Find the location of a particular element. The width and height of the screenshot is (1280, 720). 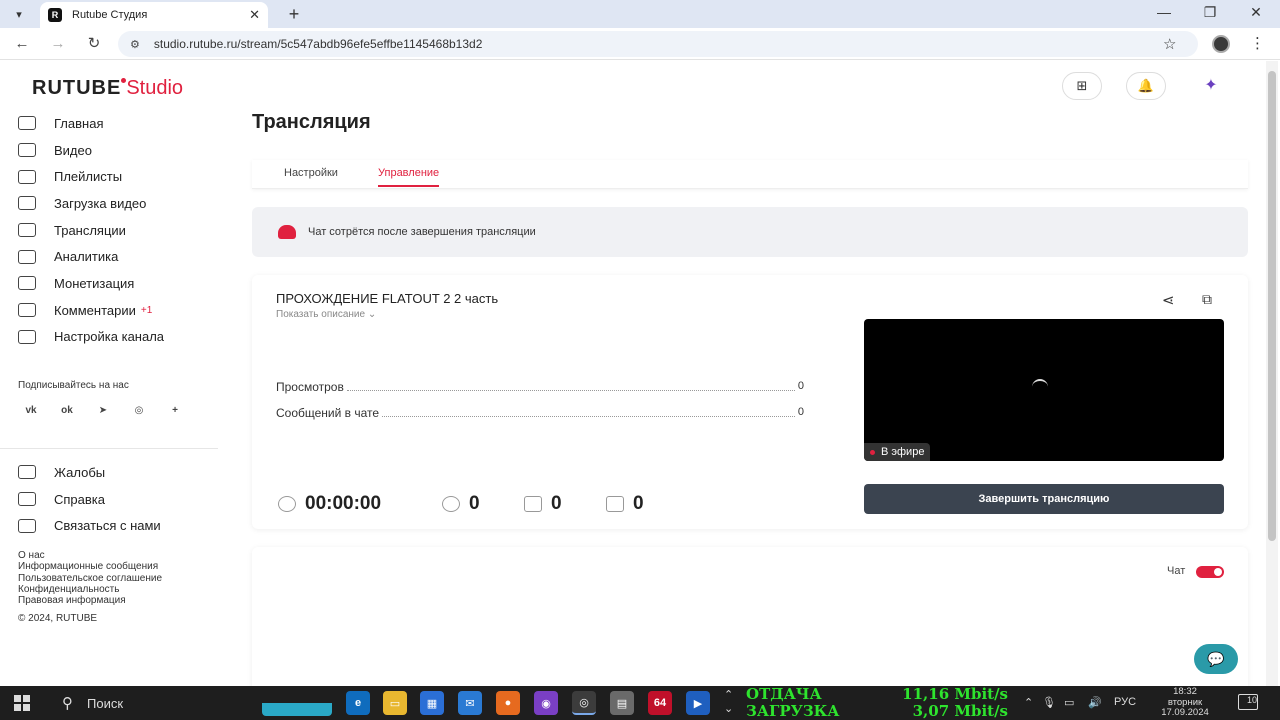

viewers-metric: 0 is located at coordinates (461, 504).